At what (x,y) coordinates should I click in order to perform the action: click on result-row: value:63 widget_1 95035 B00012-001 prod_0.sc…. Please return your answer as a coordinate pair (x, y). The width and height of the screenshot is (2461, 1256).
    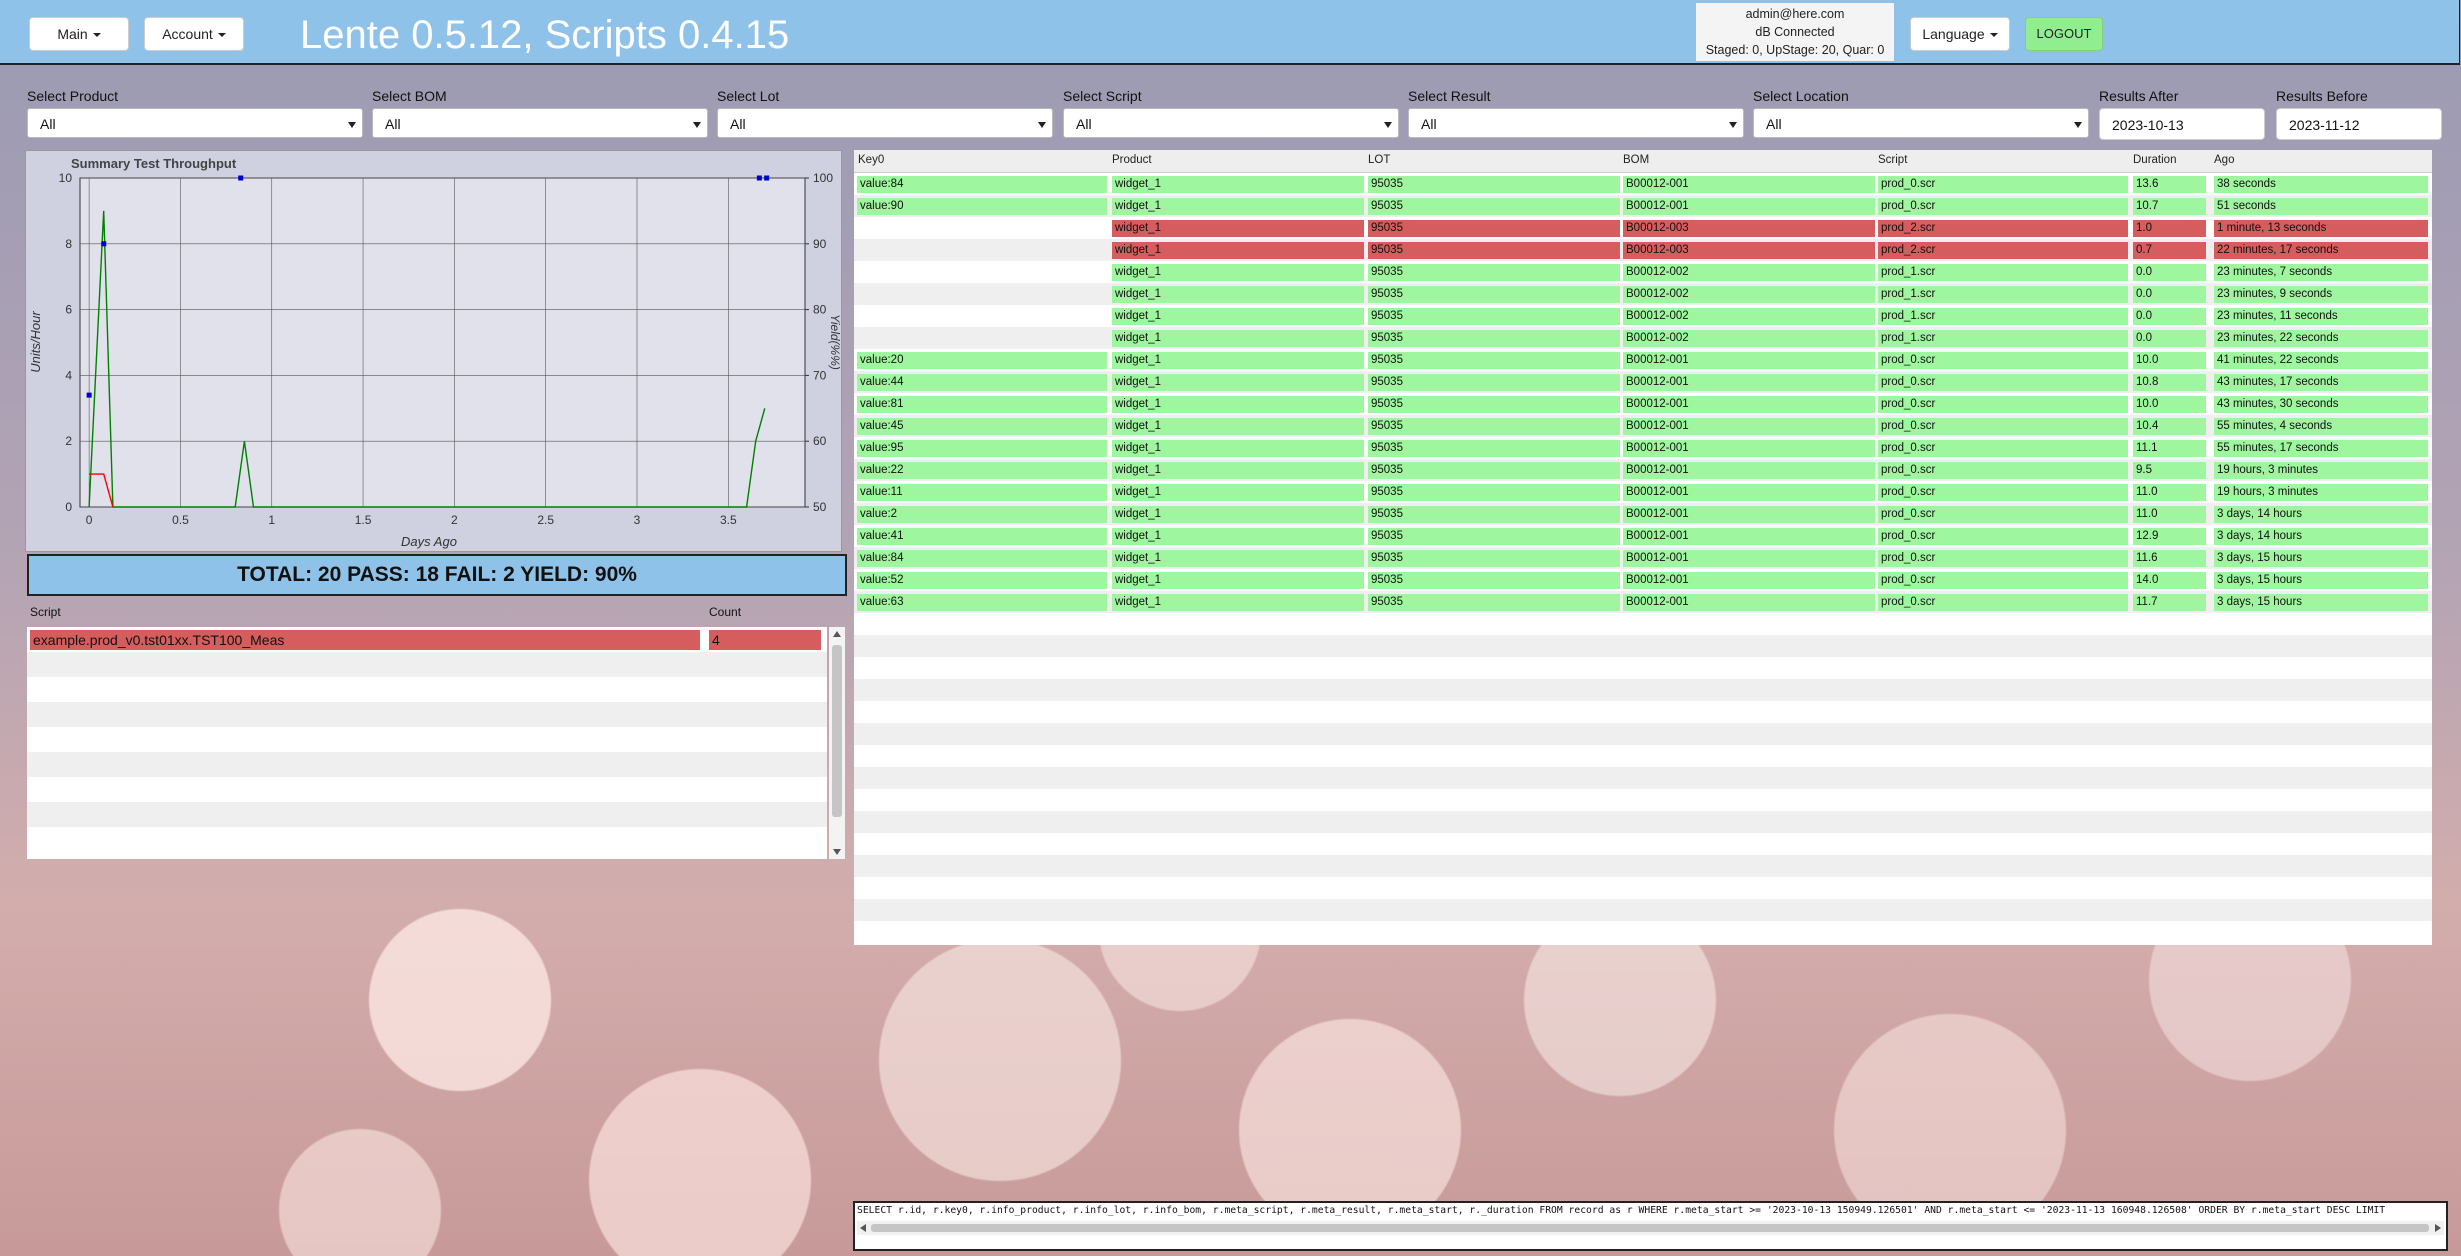
    Looking at the image, I should click on (1643, 602).